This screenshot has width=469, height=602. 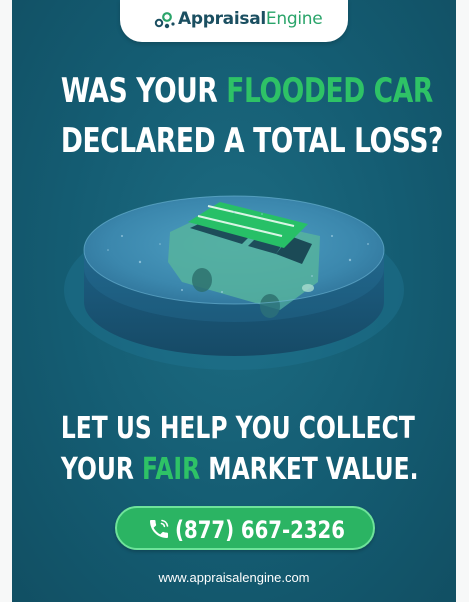 What do you see at coordinates (234, 577) in the screenshot?
I see `website-link: www.appraisalengine.com` at bounding box center [234, 577].